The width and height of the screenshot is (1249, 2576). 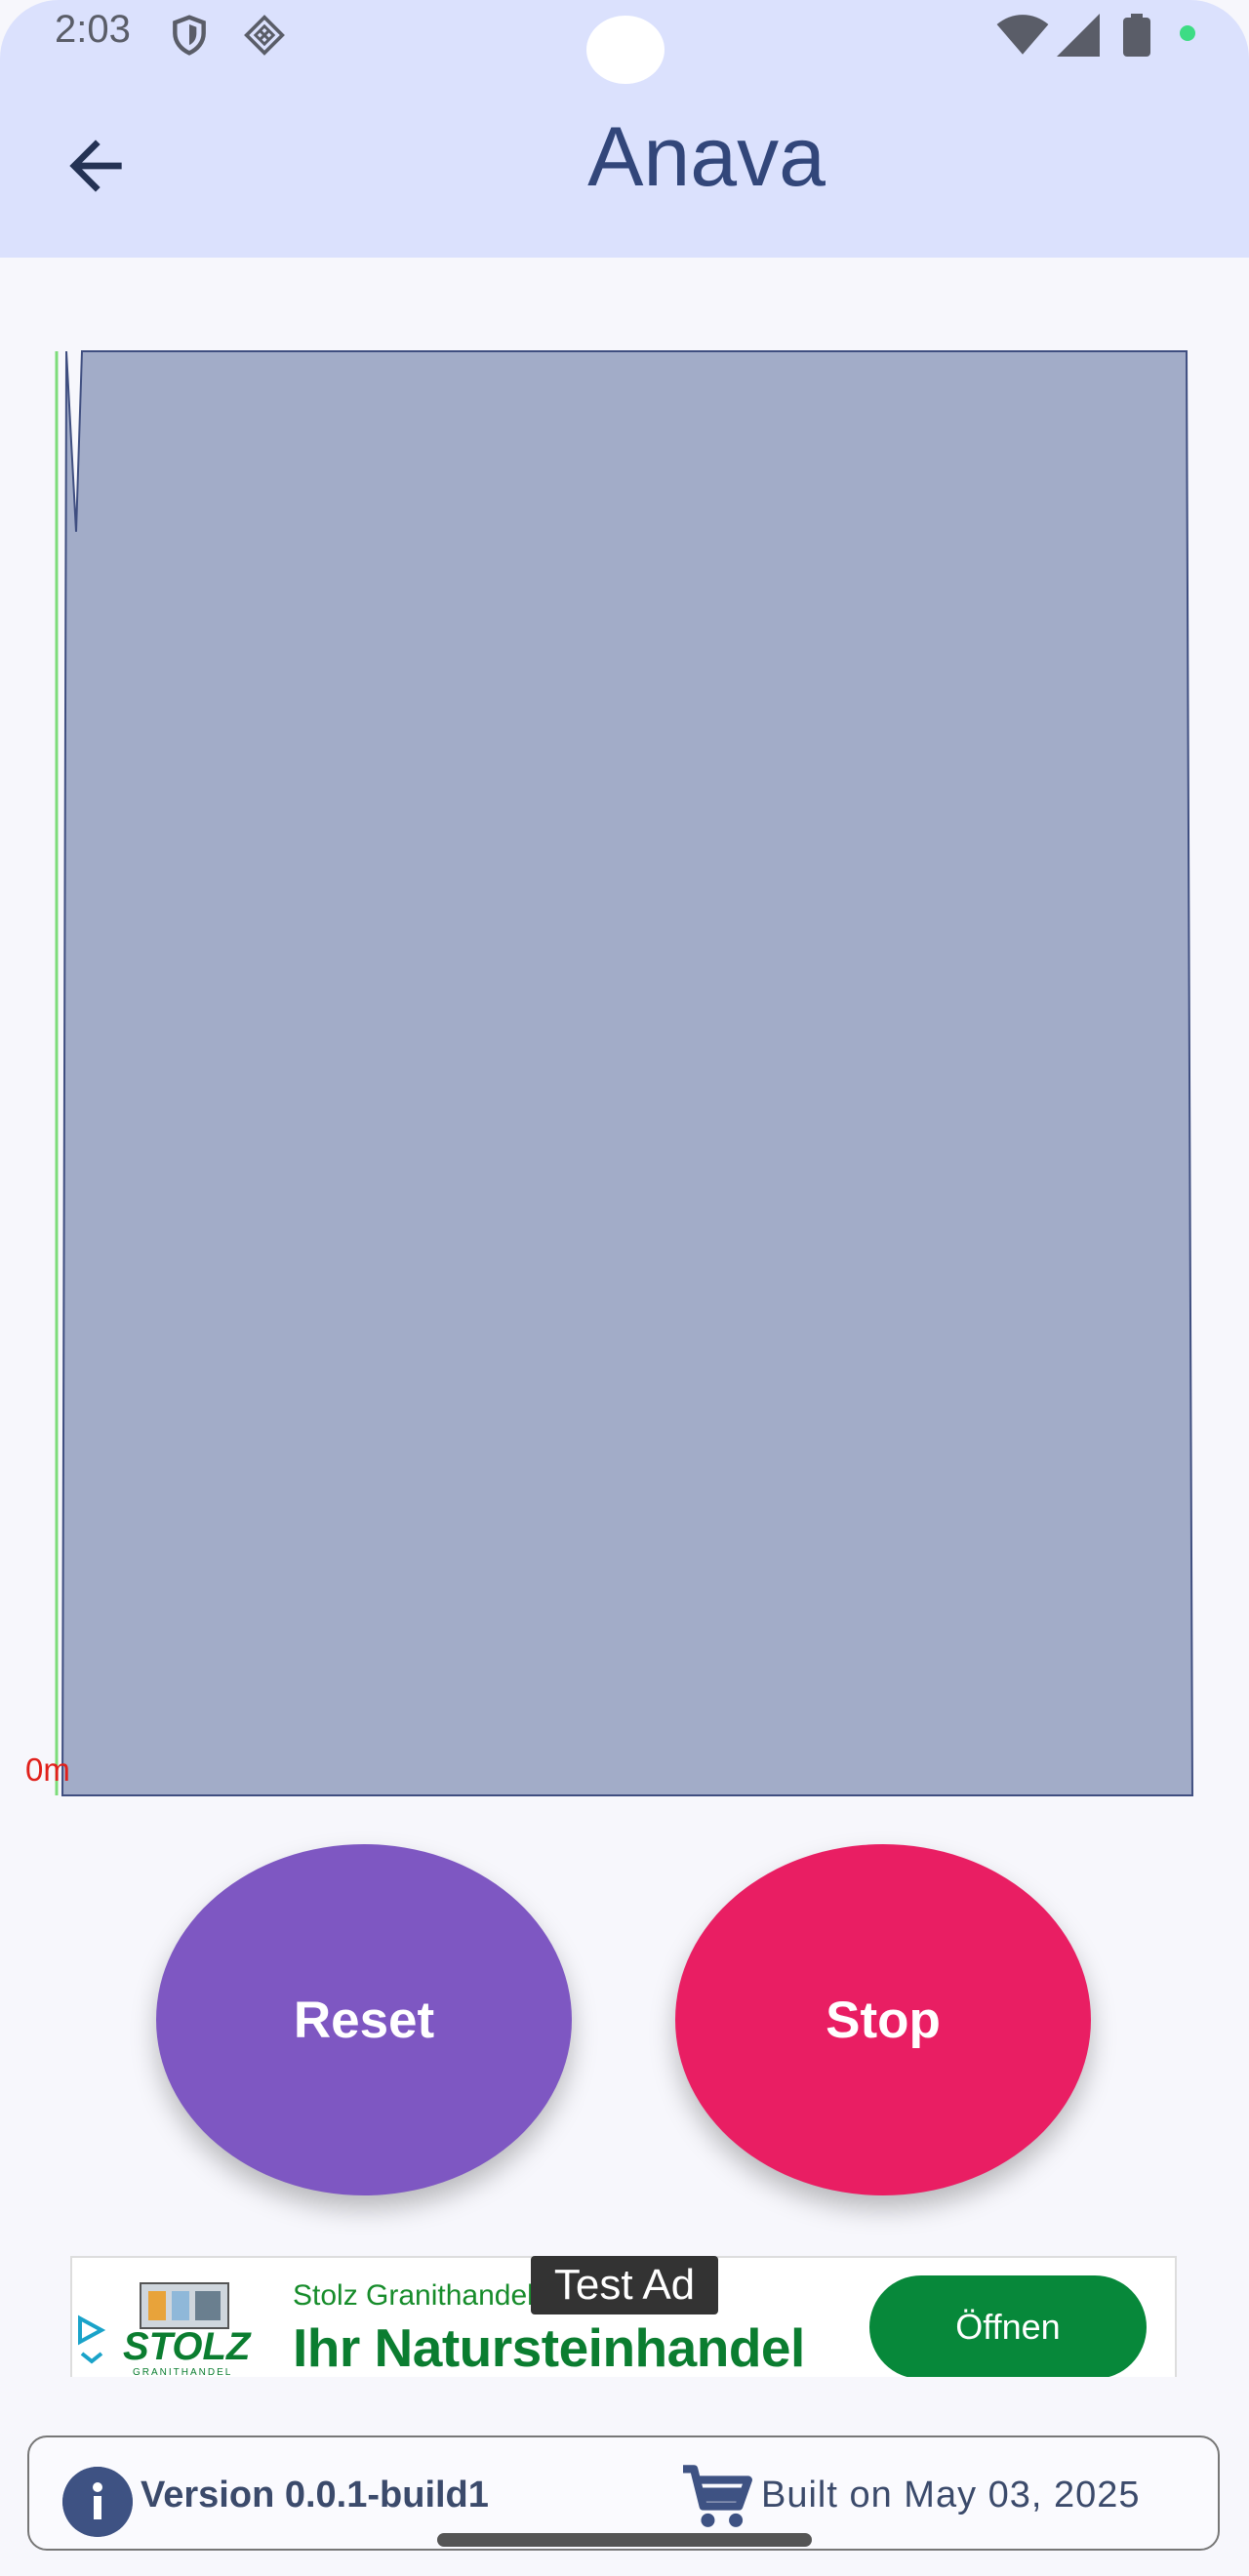 What do you see at coordinates (97, 2502) in the screenshot?
I see `info-icon` at bounding box center [97, 2502].